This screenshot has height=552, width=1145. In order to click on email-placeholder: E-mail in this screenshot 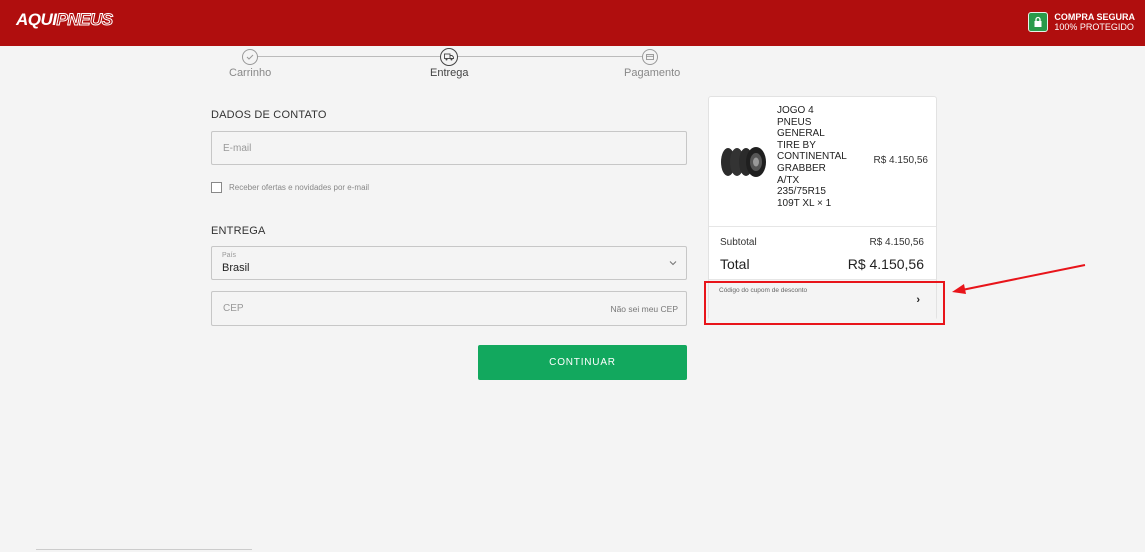, I will do `click(237, 148)`.